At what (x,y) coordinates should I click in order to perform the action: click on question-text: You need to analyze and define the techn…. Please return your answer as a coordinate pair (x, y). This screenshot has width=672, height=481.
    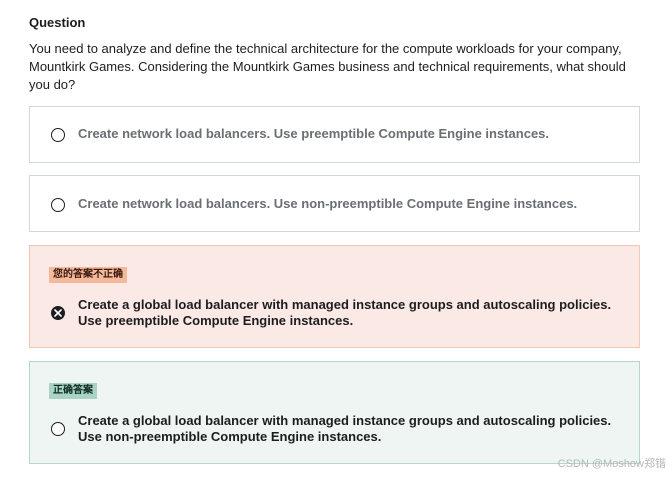
    Looking at the image, I should click on (327, 66).